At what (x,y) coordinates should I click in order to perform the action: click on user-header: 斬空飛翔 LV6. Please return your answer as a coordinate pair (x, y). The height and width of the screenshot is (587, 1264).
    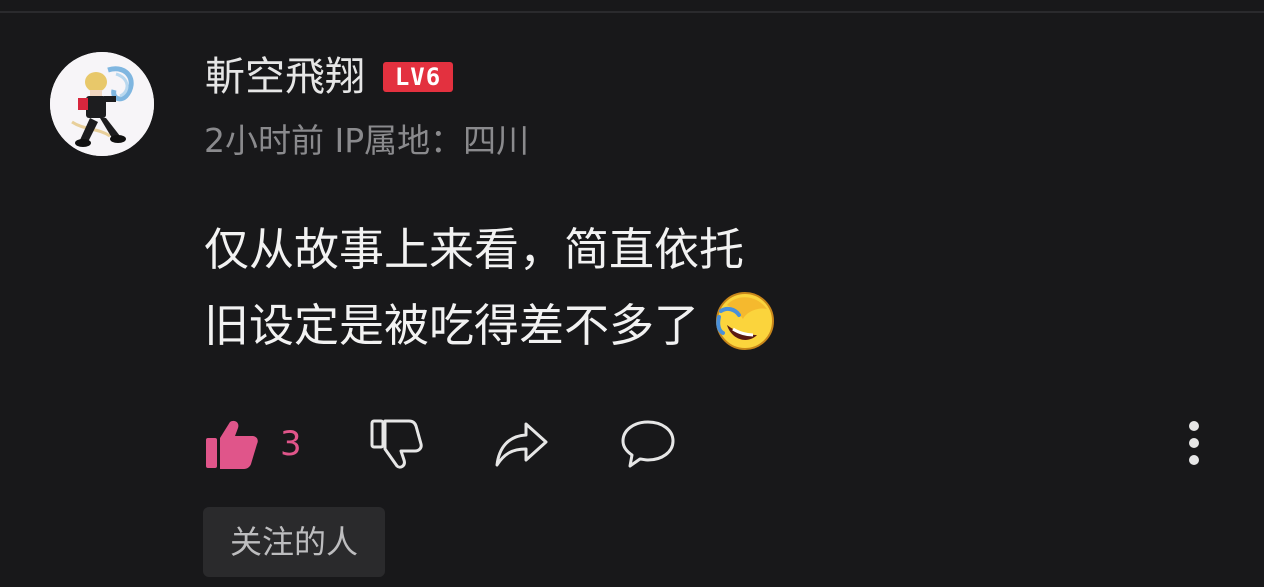
    Looking at the image, I should click on (329, 77).